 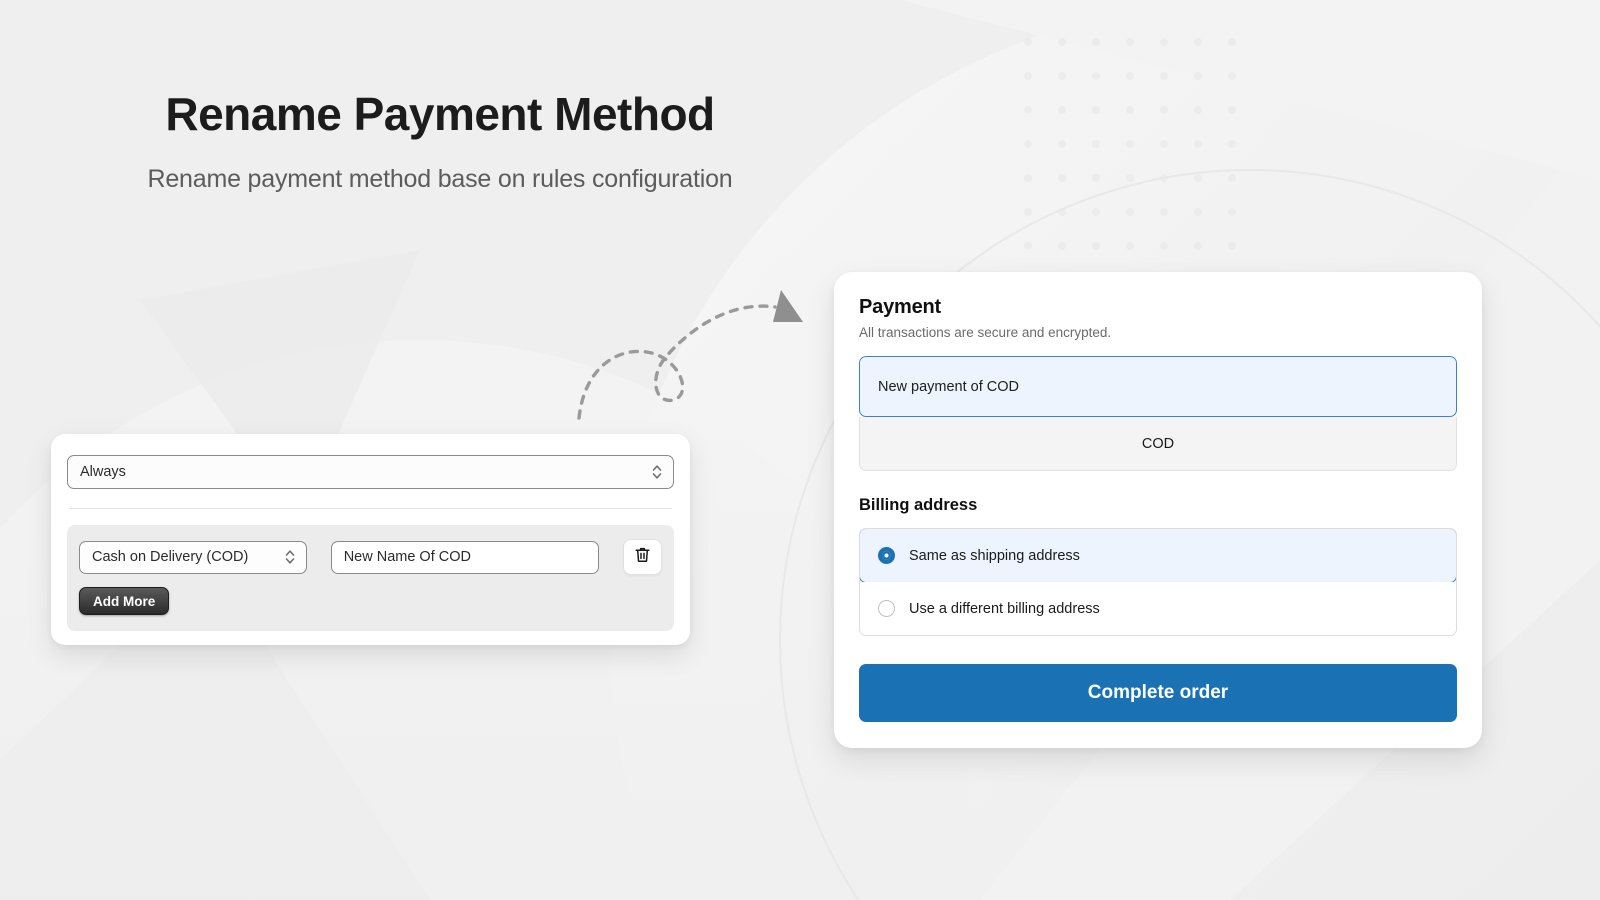 I want to click on payment-heading: Payment, so click(x=900, y=307).